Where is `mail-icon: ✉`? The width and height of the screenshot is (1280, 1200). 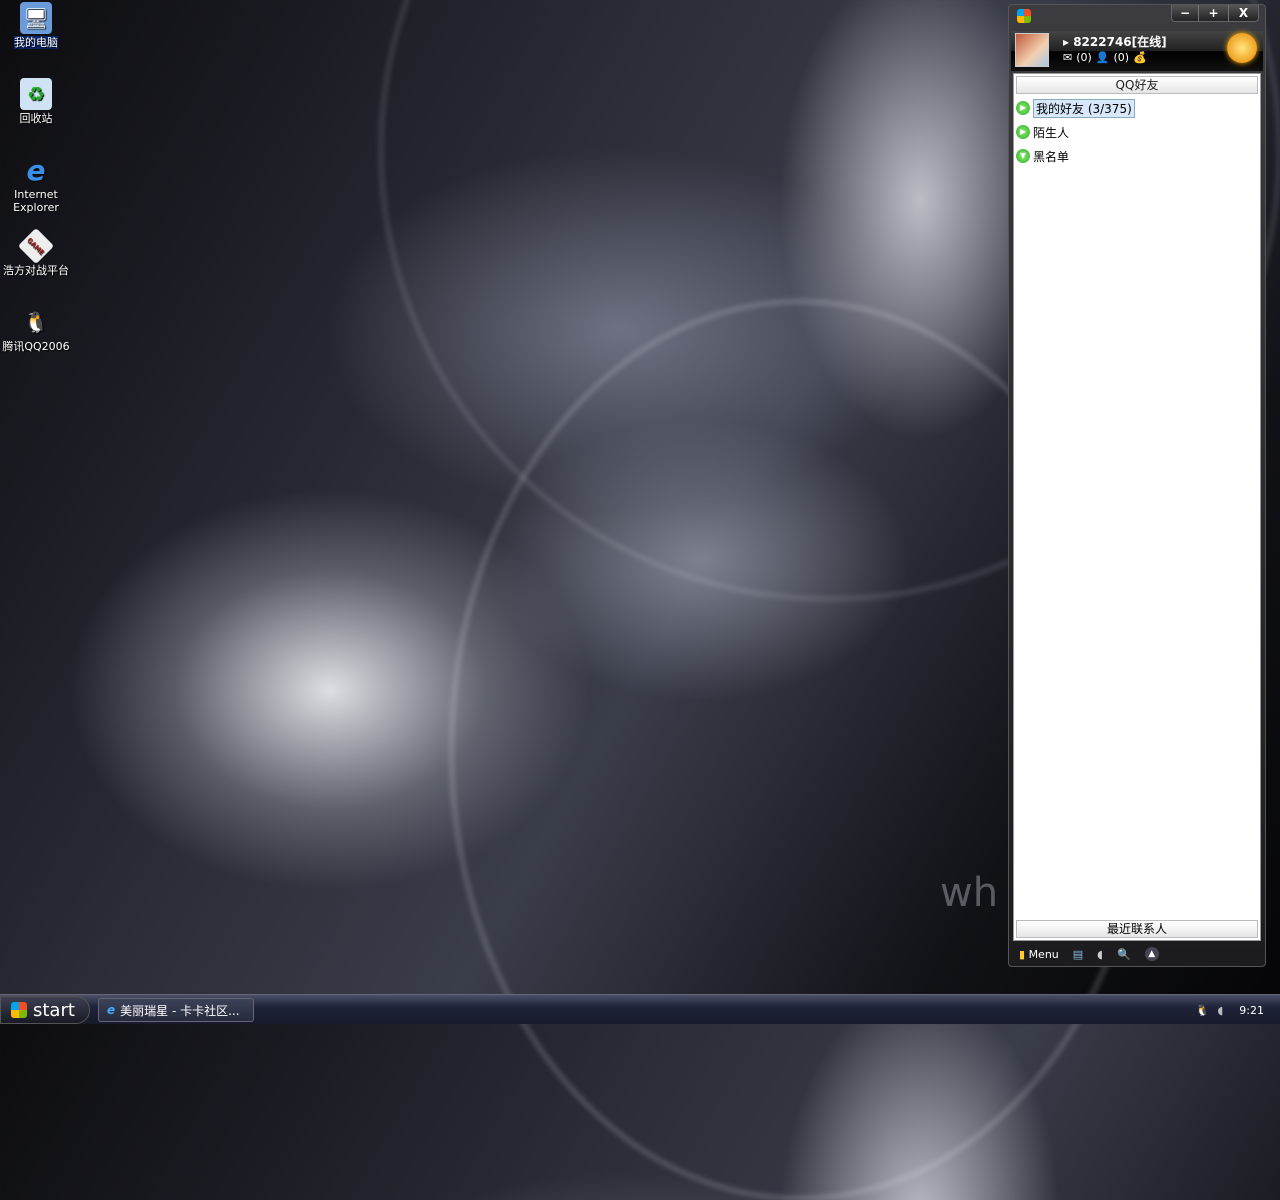 mail-icon: ✉ is located at coordinates (1067, 57).